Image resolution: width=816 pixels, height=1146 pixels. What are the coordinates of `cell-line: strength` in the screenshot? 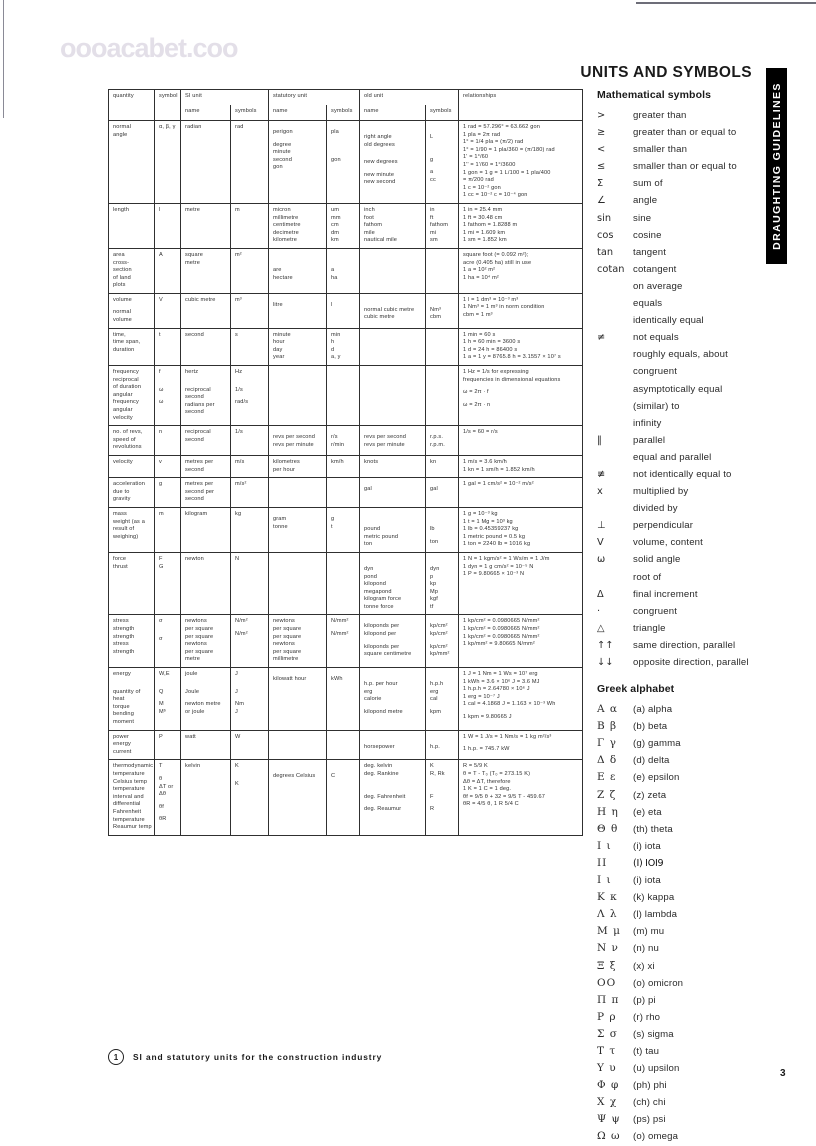 It's located at (124, 636).